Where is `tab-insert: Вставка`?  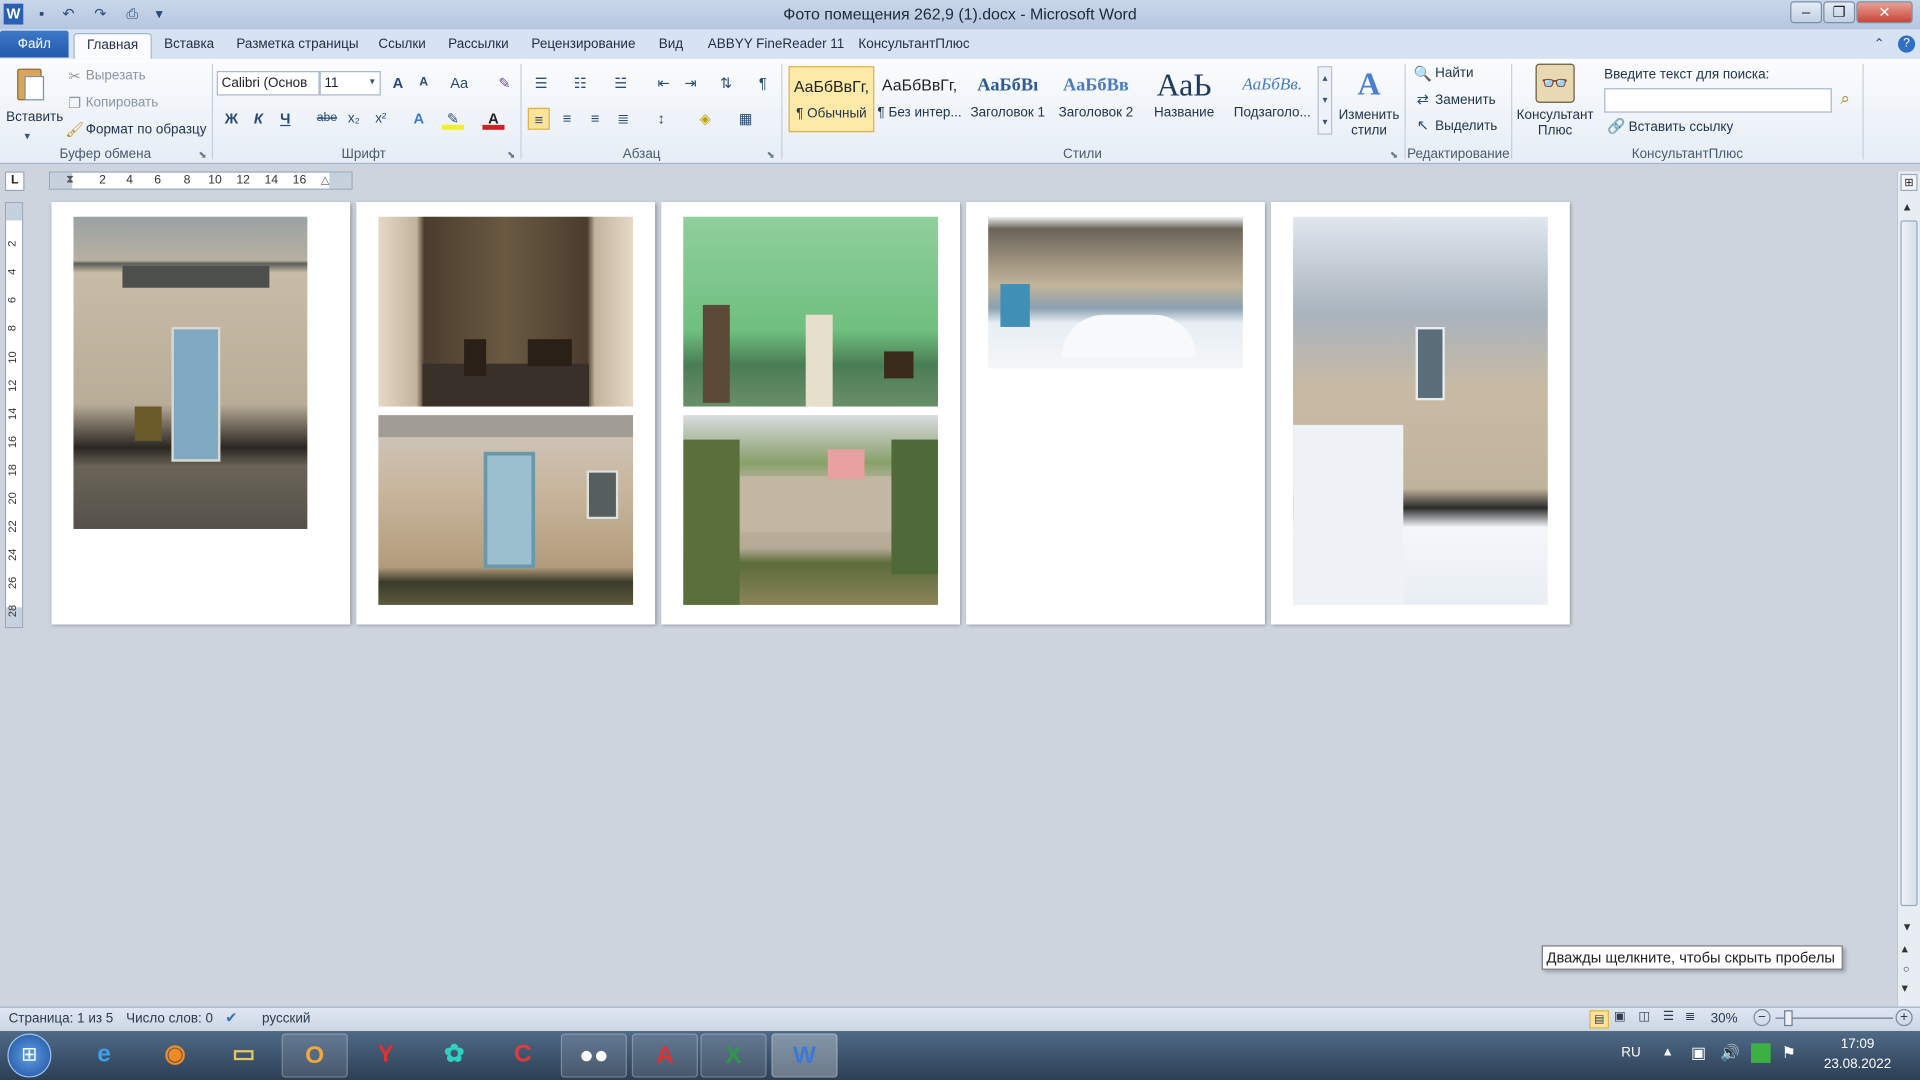 tab-insert: Вставка is located at coordinates (189, 46).